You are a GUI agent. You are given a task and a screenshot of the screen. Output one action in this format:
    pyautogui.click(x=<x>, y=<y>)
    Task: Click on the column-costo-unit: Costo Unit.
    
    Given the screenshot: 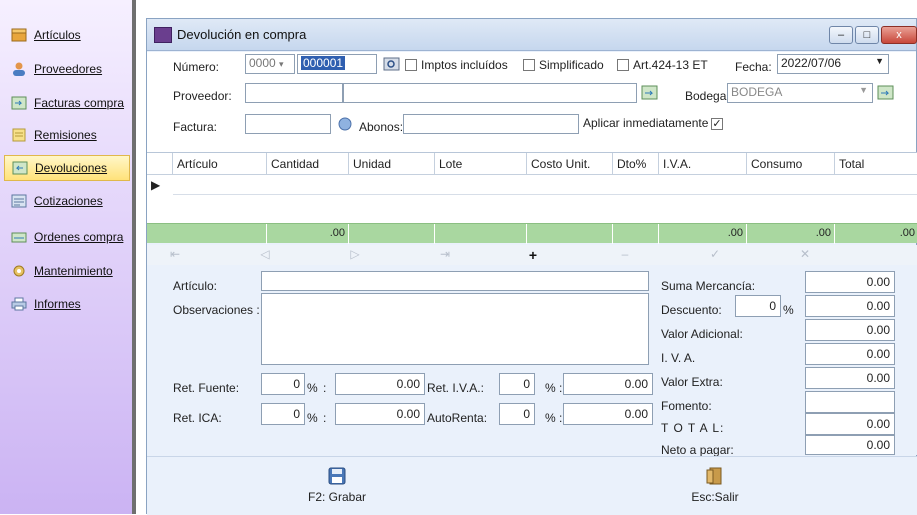 What is the action you would take?
    pyautogui.click(x=570, y=164)
    